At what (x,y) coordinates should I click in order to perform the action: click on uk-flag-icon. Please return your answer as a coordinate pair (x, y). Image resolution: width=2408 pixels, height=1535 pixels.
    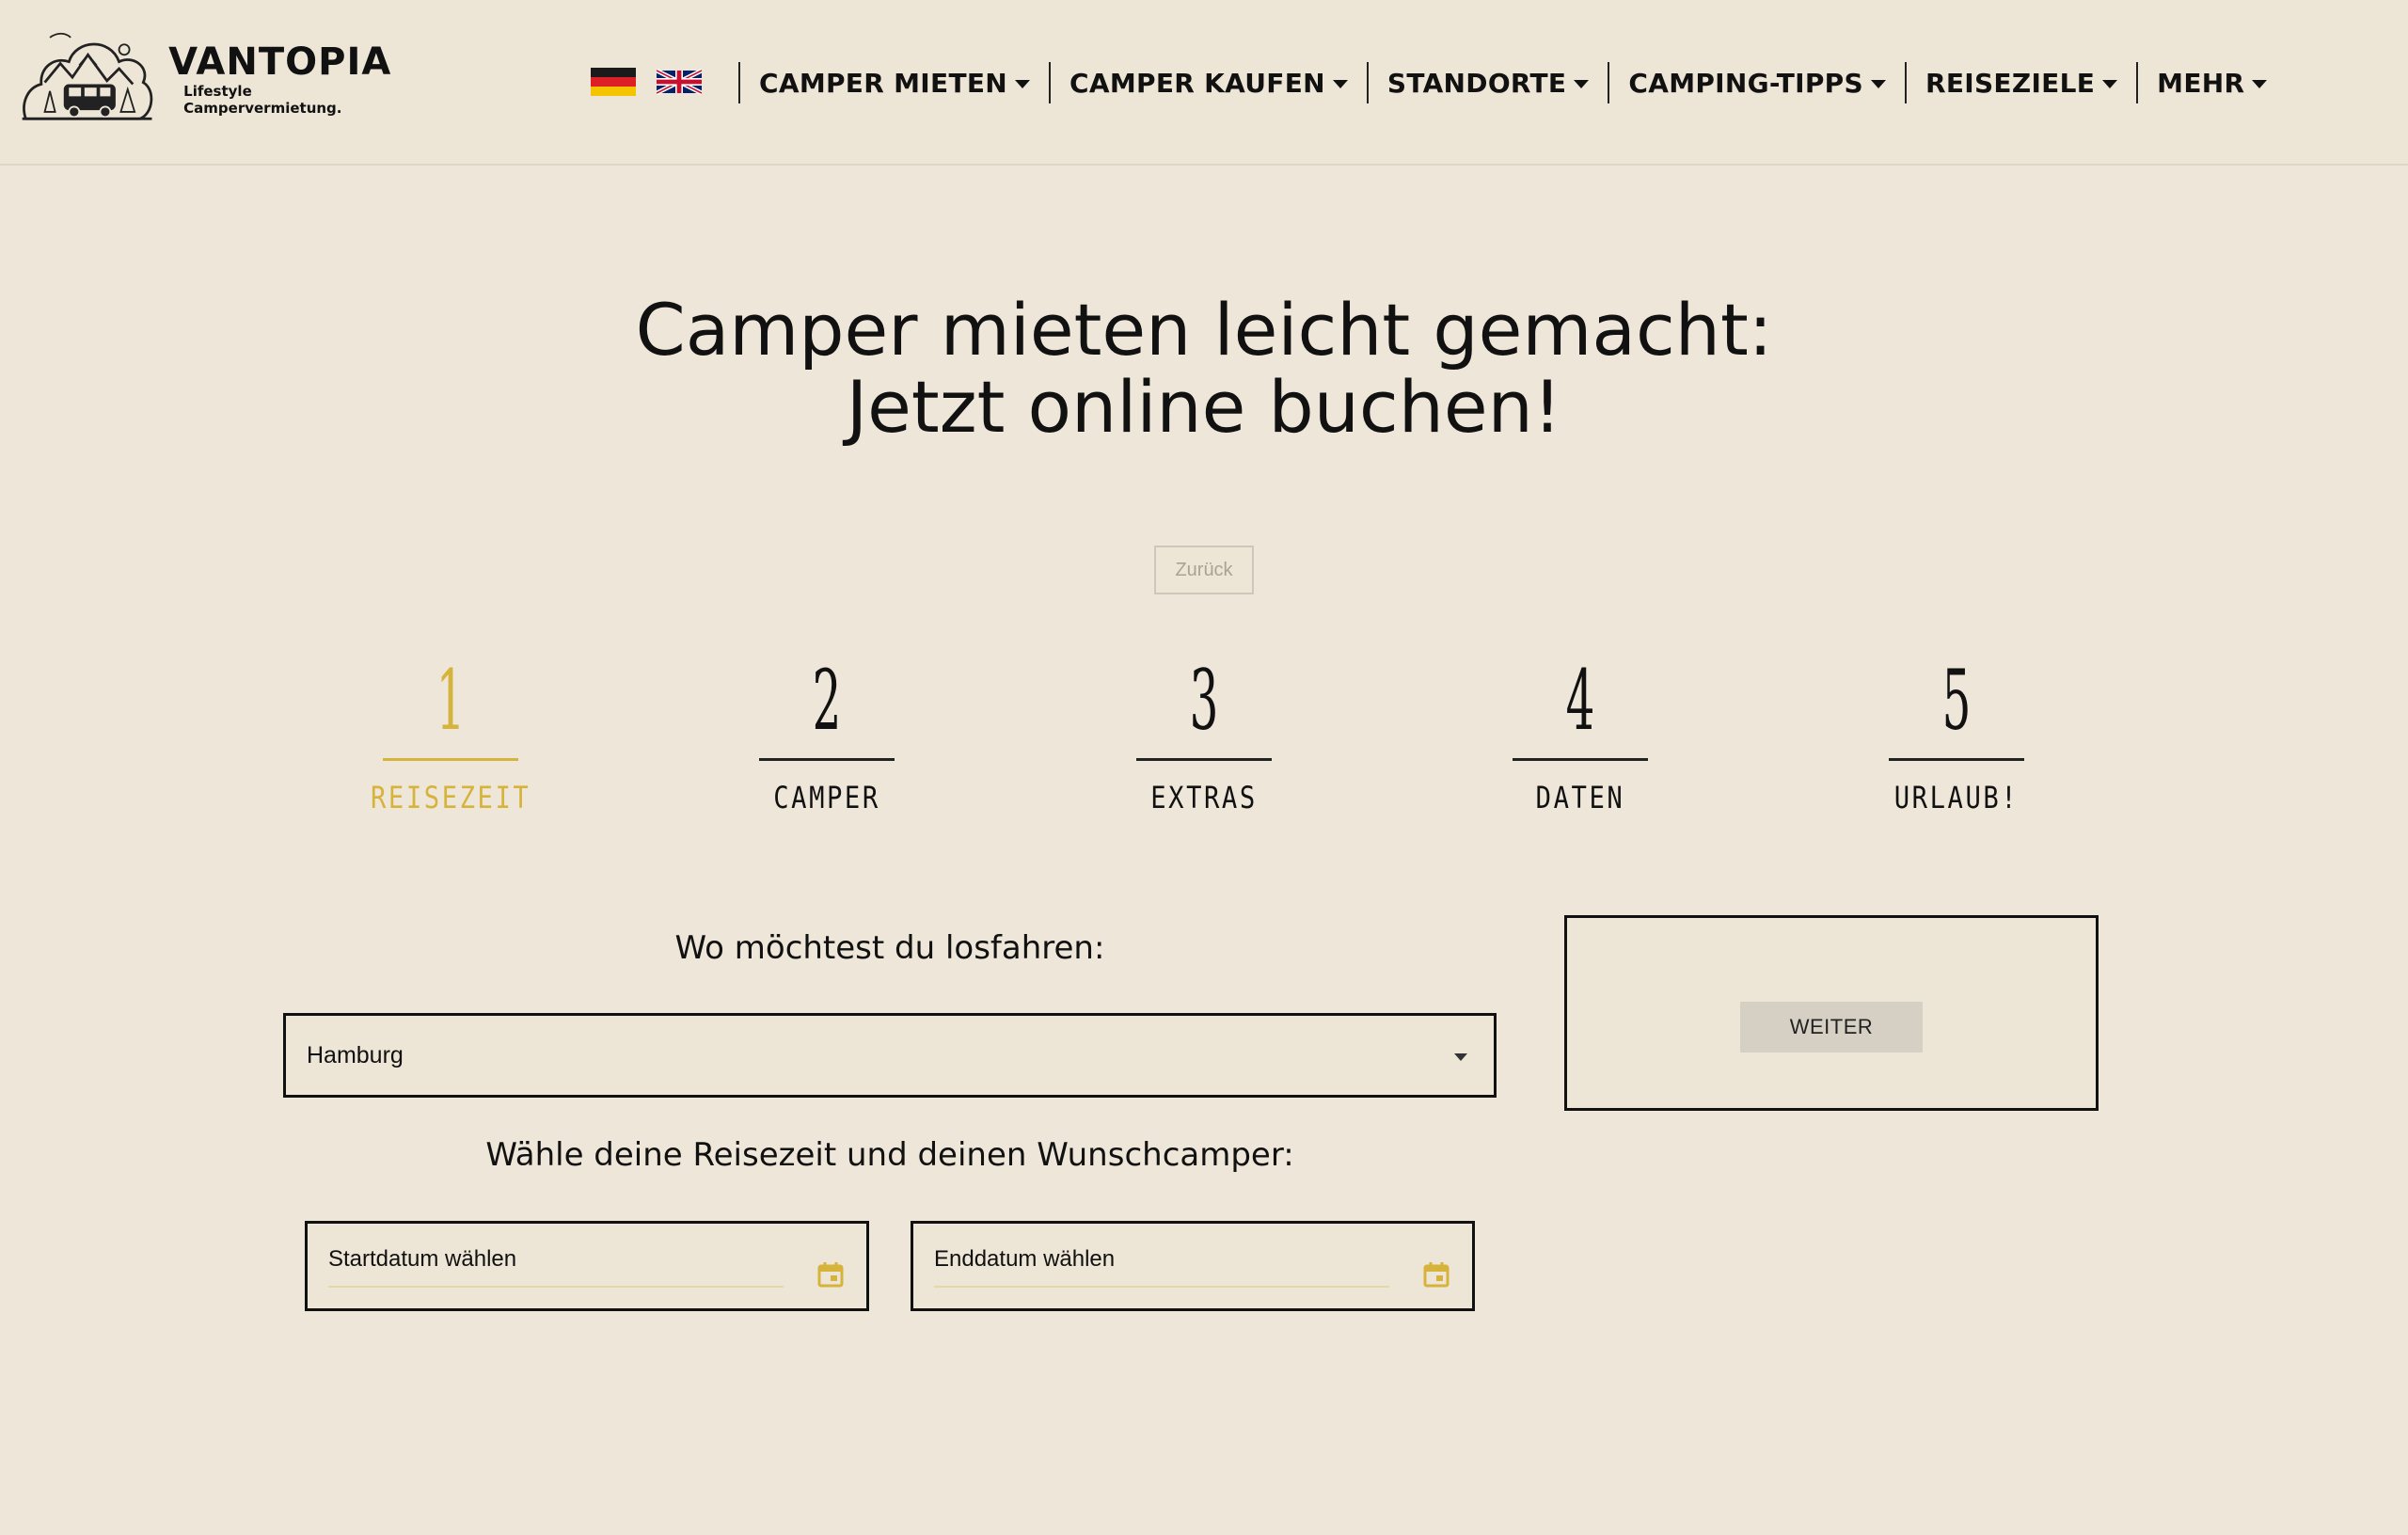
    Looking at the image, I should click on (679, 82).